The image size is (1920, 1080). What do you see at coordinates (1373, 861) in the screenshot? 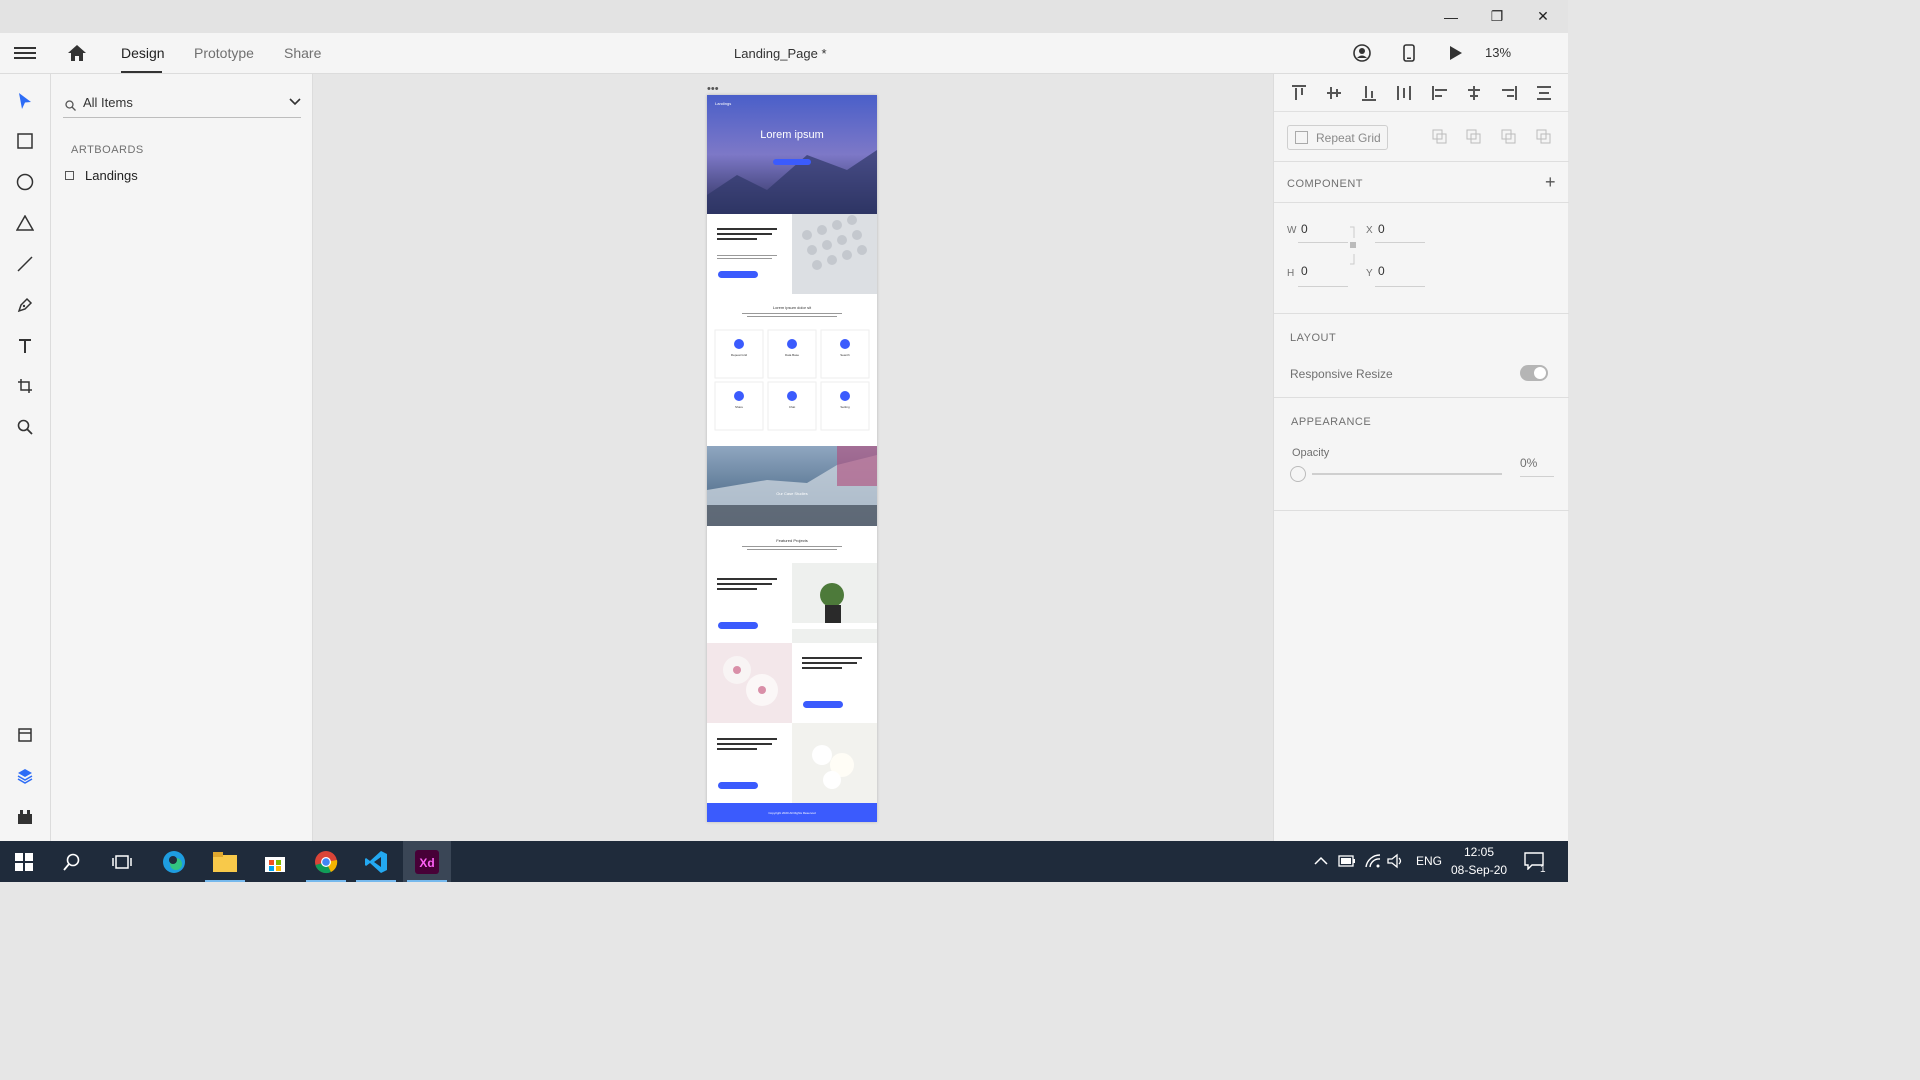
I see `wifi-icon` at bounding box center [1373, 861].